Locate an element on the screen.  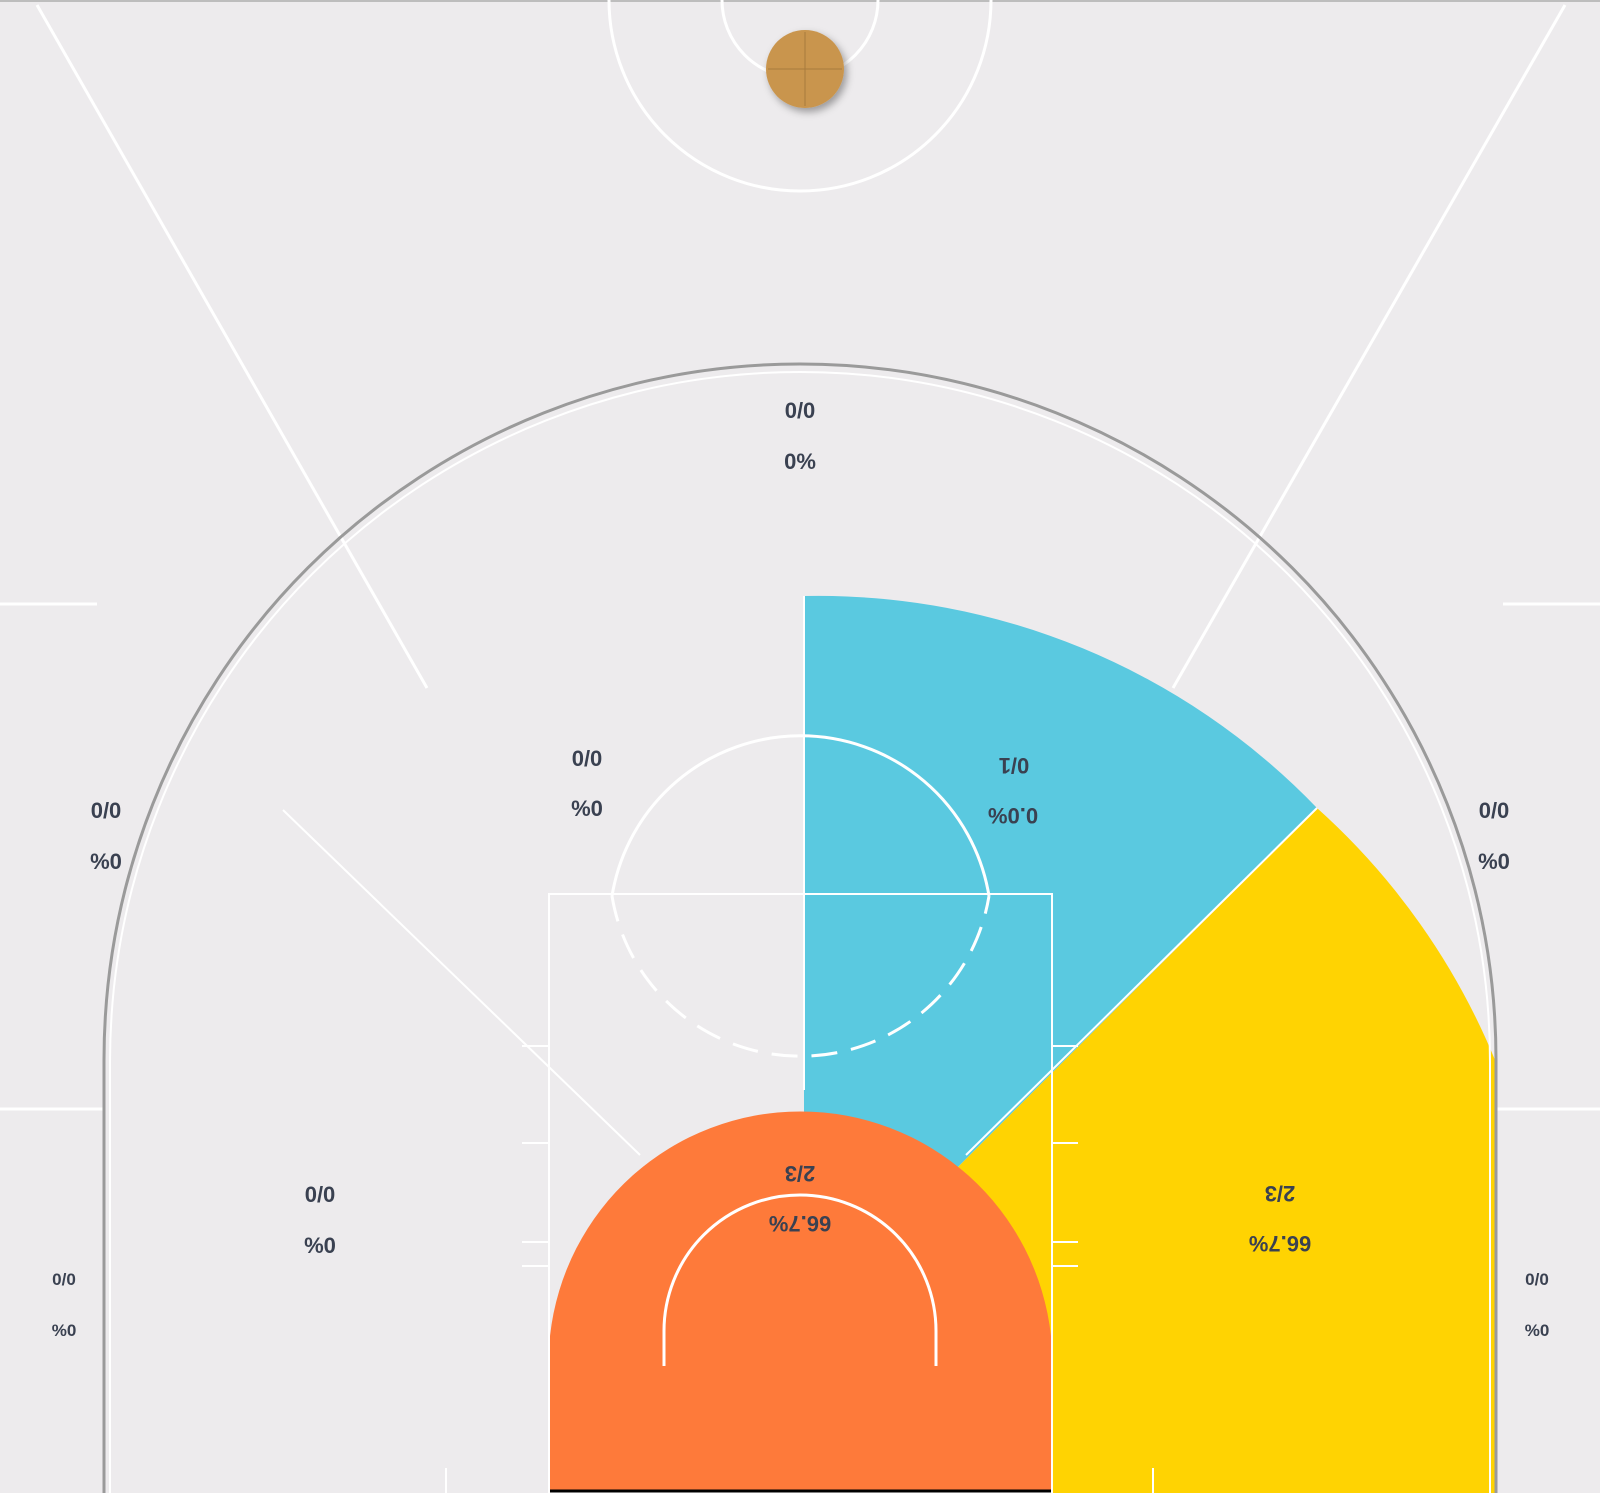
percent-text: 0.0% is located at coordinates (1013, 815).